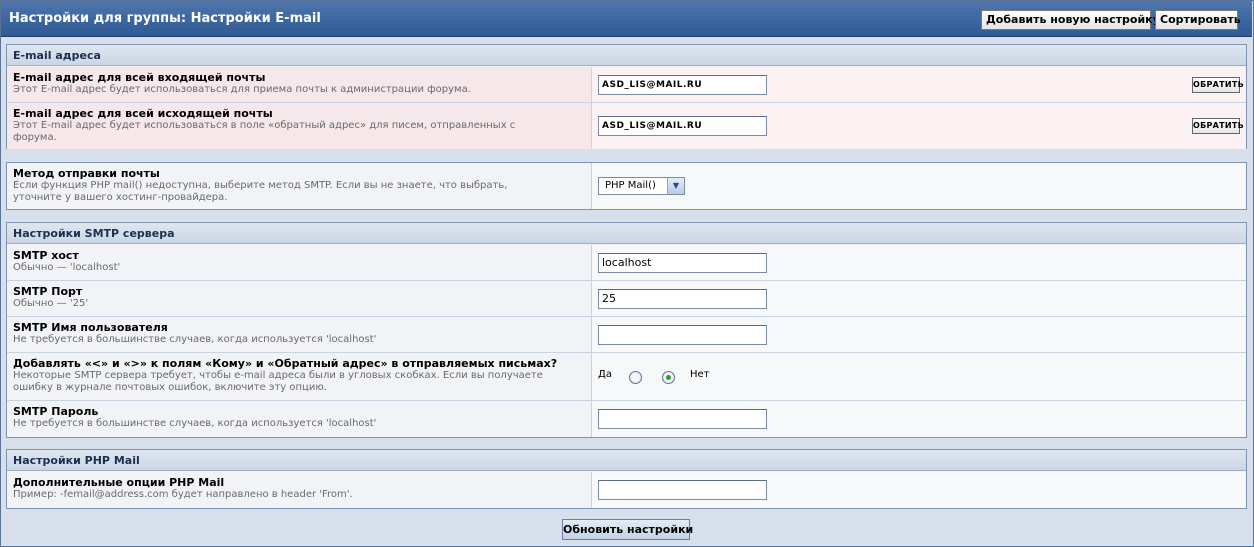 This screenshot has height=547, width=1254. I want to click on mail-method-title: Метод отправки почты, so click(86, 173).